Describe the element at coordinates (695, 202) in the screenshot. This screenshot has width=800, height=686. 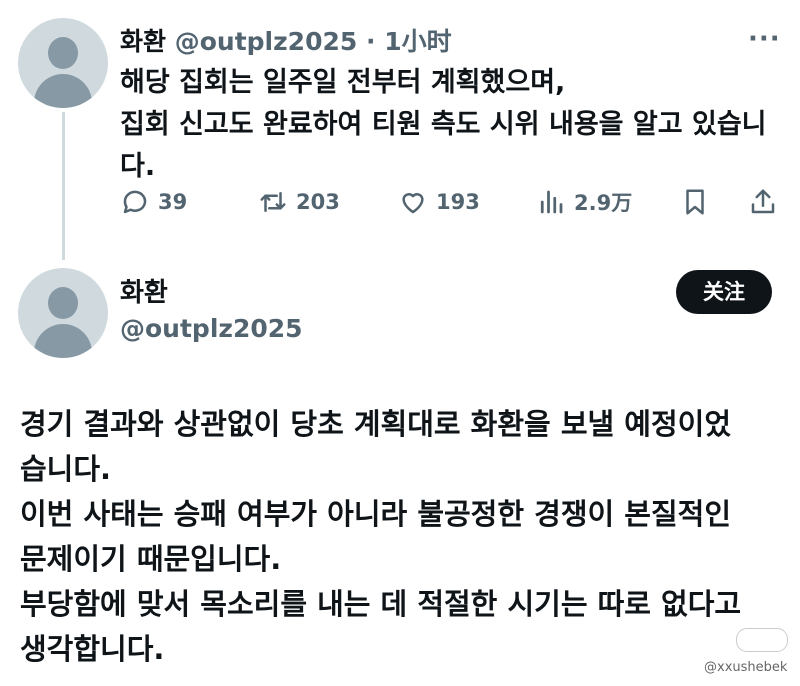
I see `bookmark-icon` at that location.